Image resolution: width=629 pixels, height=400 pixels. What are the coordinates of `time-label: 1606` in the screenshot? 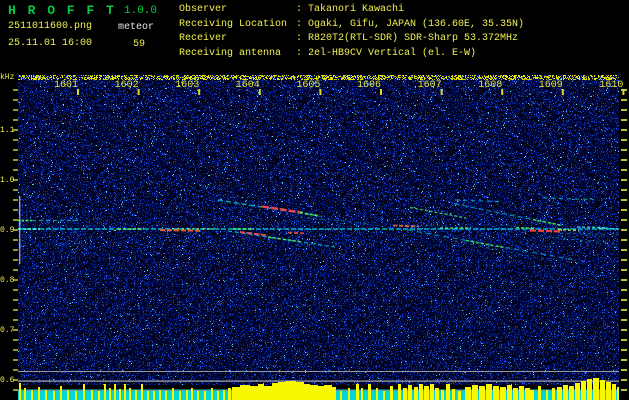 It's located at (369, 85).